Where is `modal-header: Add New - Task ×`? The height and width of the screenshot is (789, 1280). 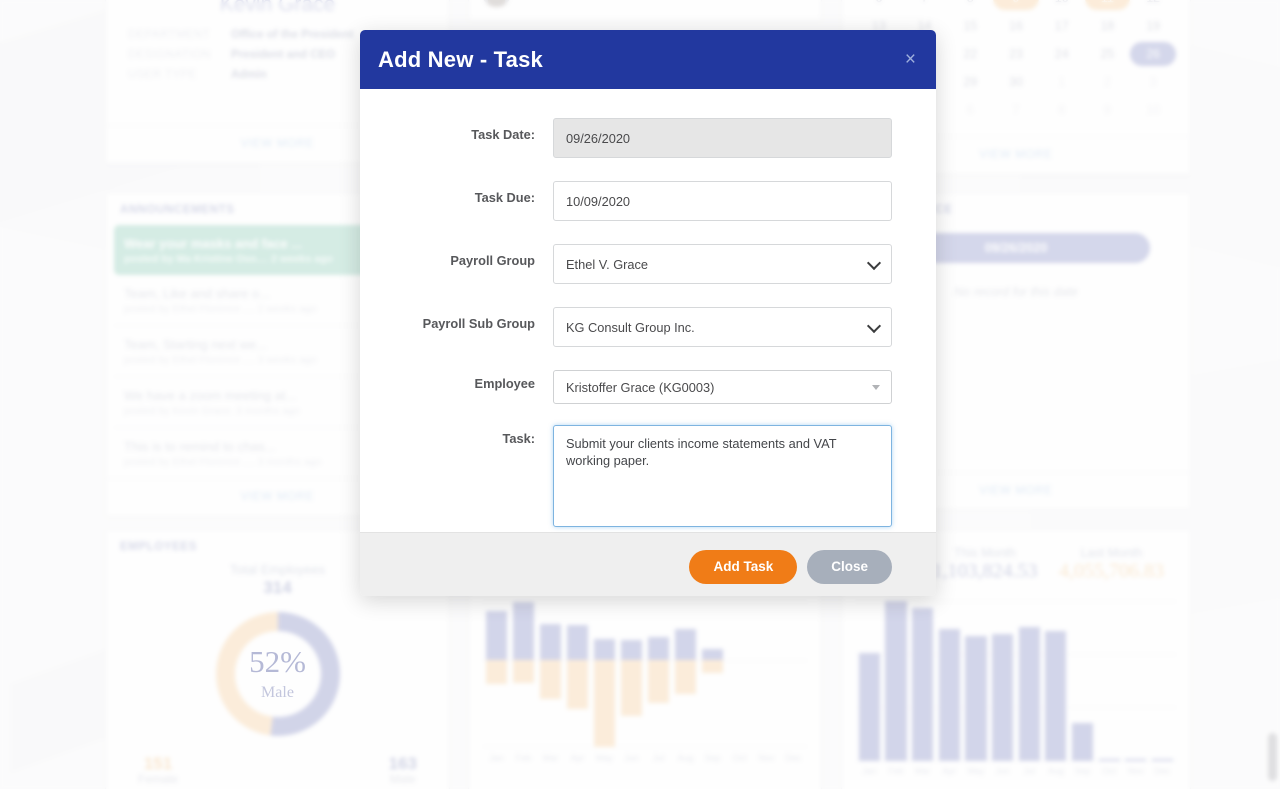
modal-header: Add New - Task × is located at coordinates (648, 59).